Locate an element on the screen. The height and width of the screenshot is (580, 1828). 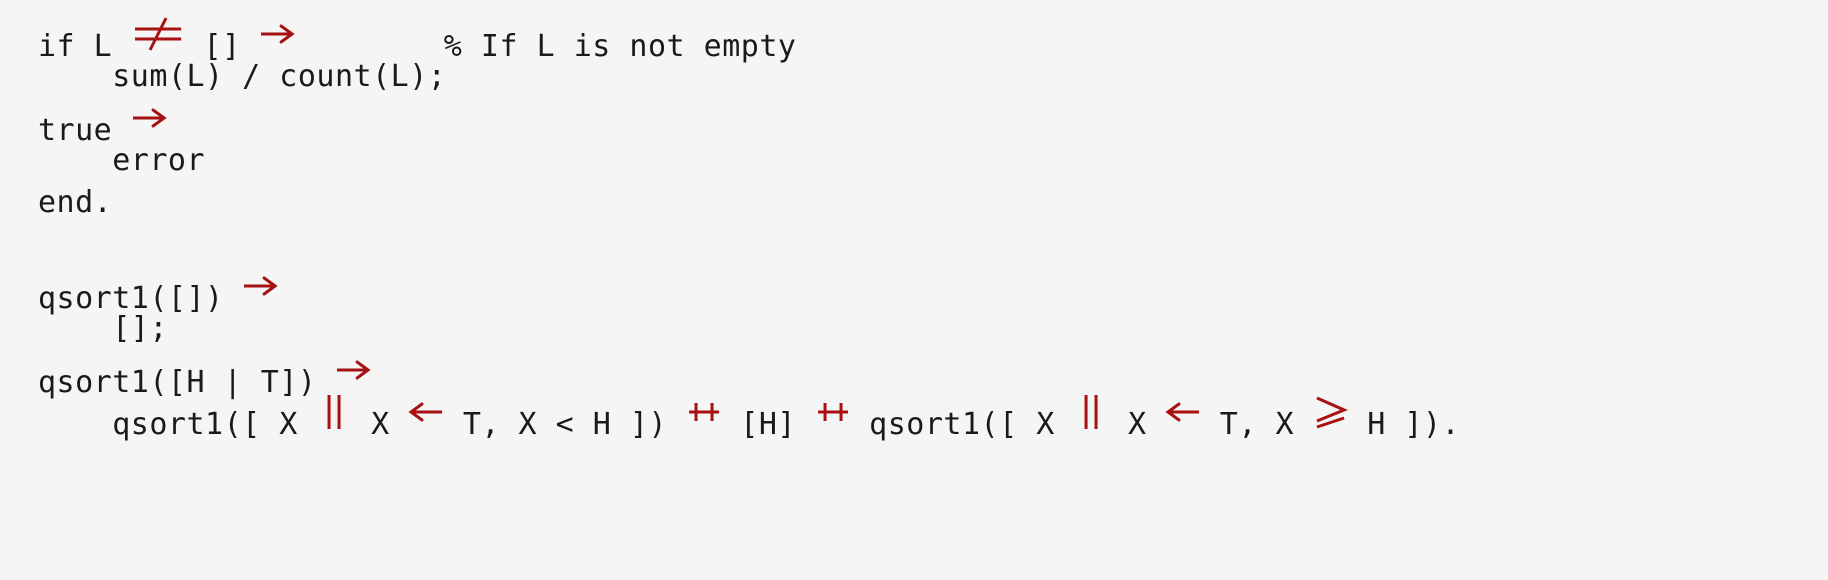
code-line: qsort1([]) -> is located at coordinates (749, 291).